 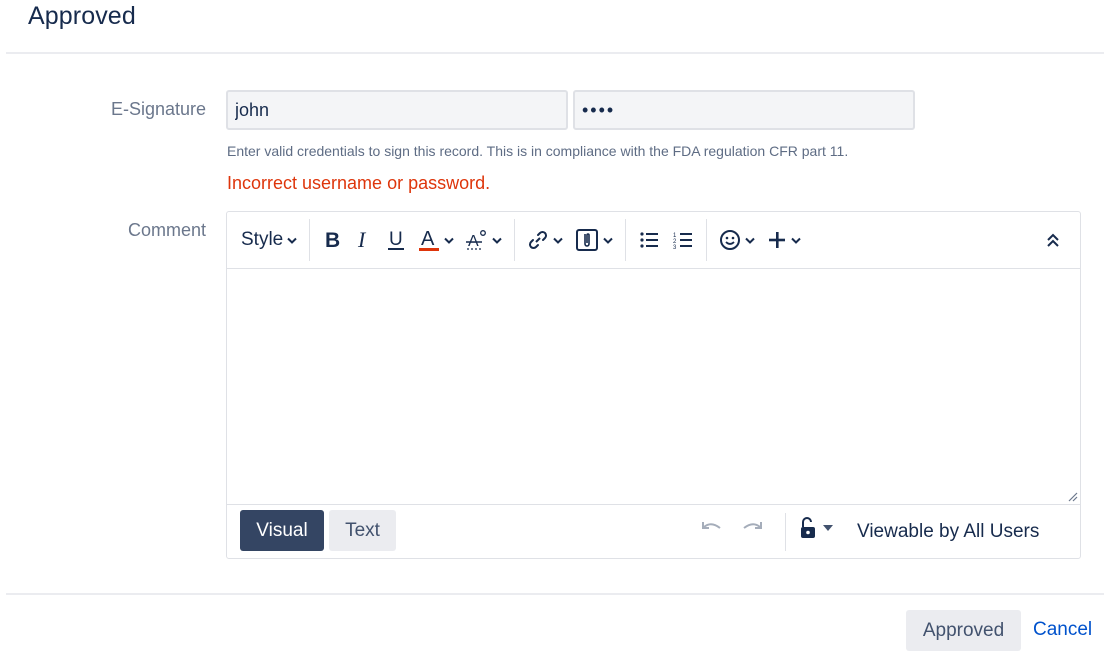 I want to click on plus-icon, so click(x=777, y=240).